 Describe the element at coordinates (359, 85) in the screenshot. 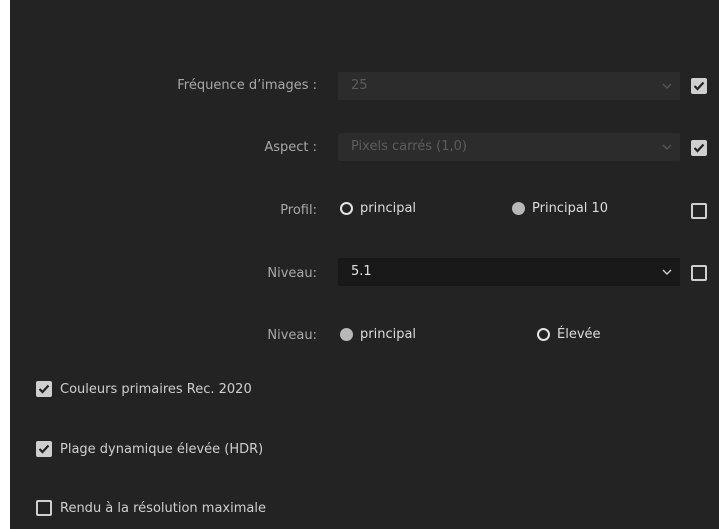

I see `frame-rate-value: 25` at that location.